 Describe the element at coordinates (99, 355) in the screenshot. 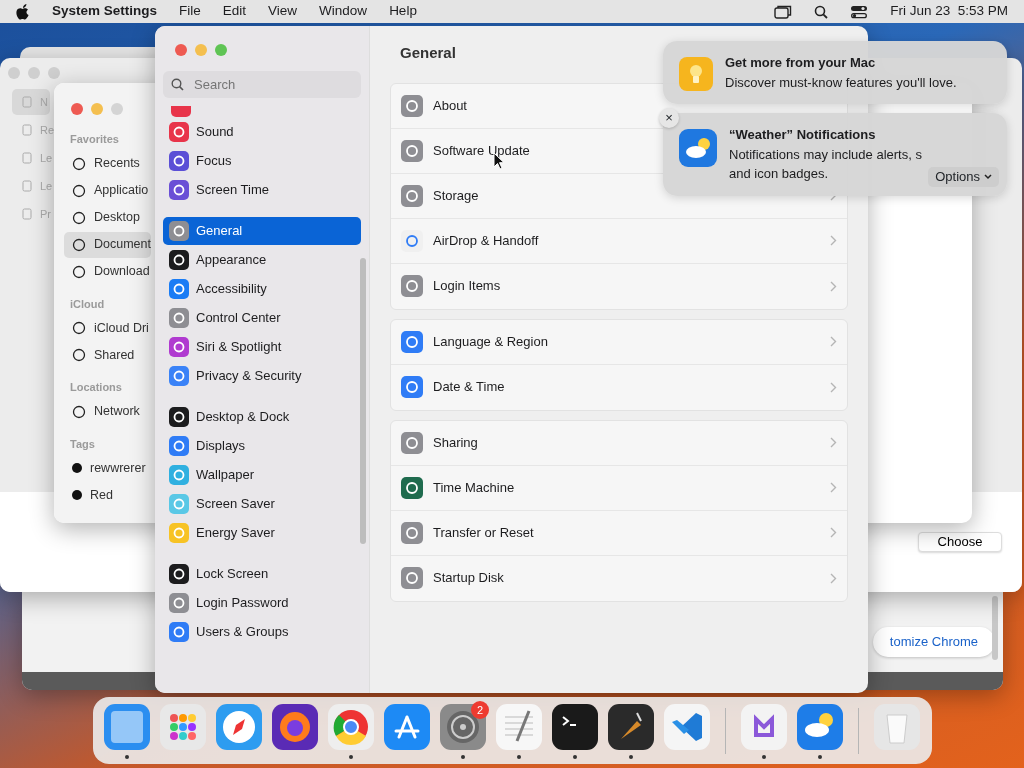

I see `sidebar-item: Shared` at that location.